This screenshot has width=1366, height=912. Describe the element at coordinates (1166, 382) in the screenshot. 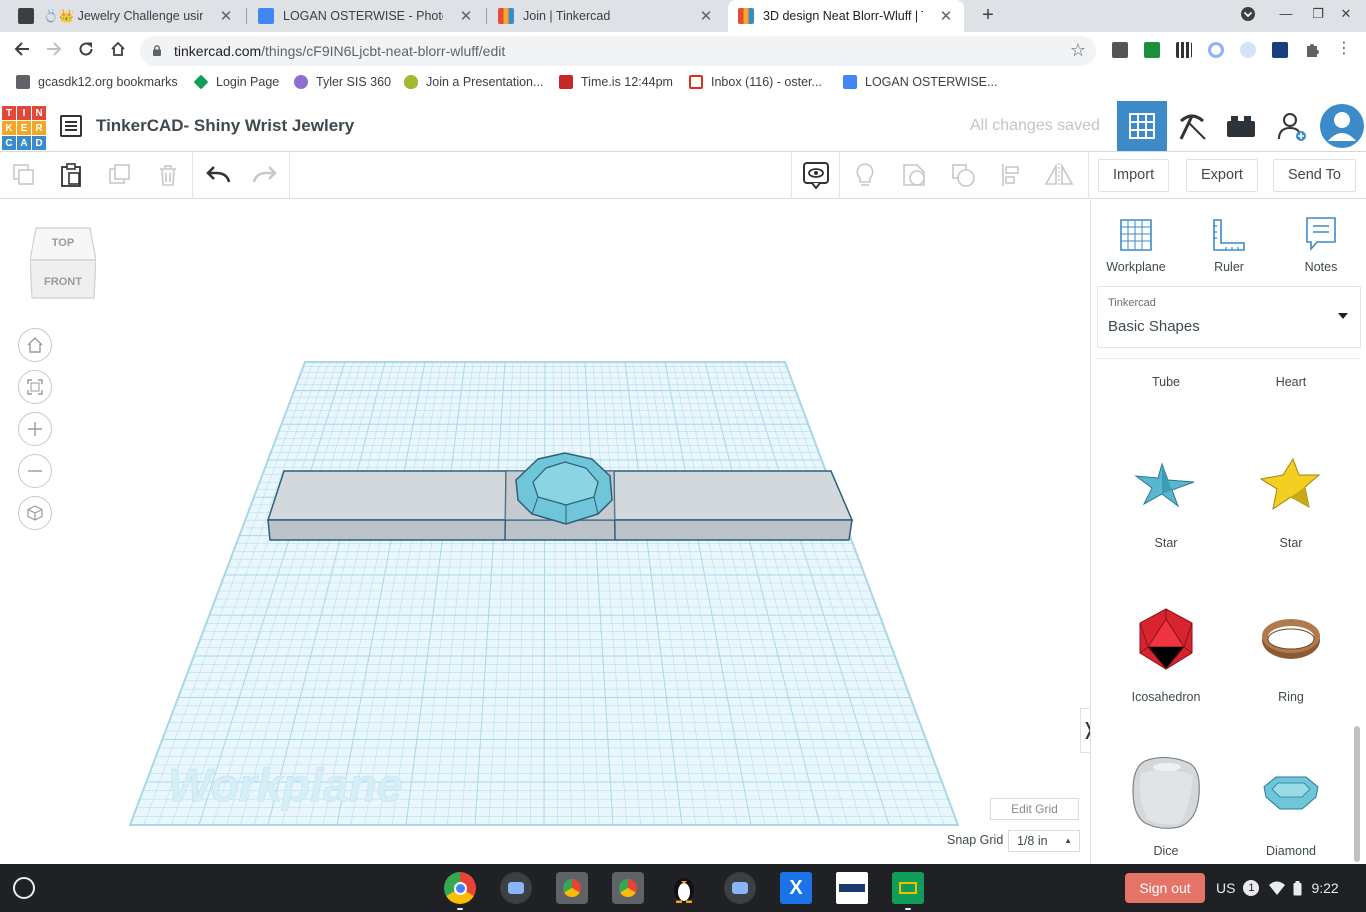

I see `shape-tube: Tube` at that location.